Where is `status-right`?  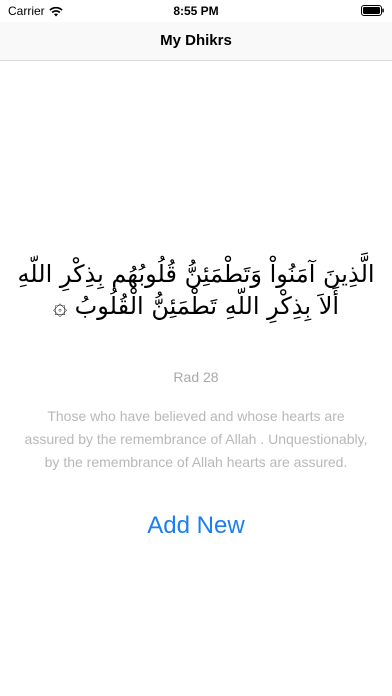
status-right is located at coordinates (372, 12).